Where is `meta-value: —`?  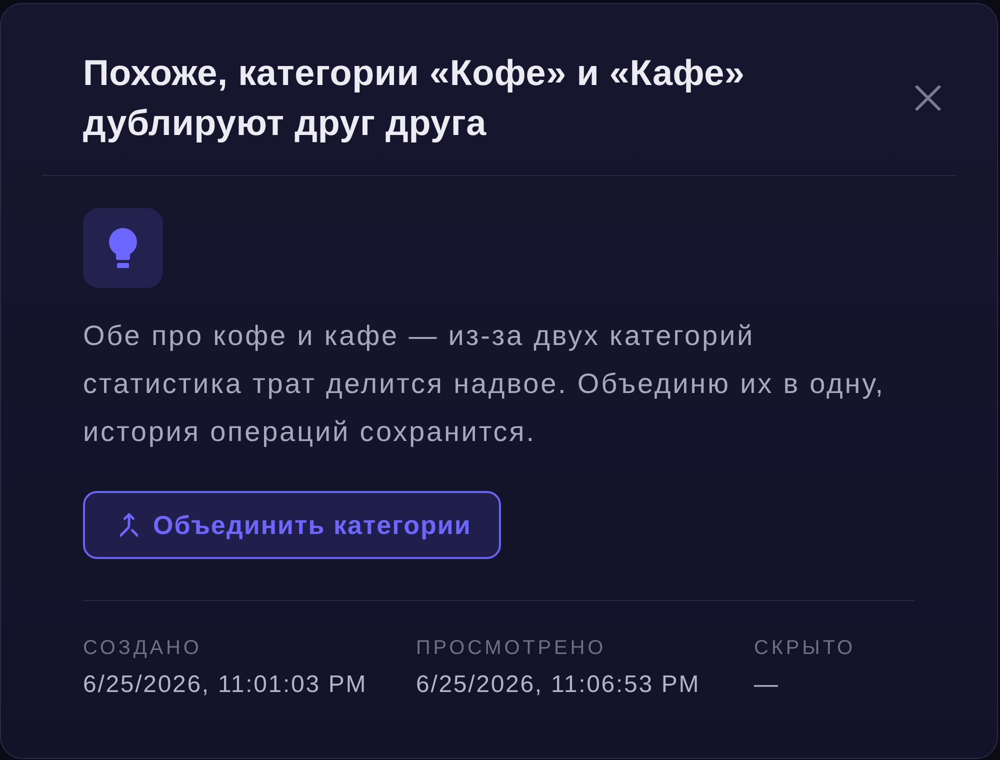
meta-value: — is located at coordinates (767, 685).